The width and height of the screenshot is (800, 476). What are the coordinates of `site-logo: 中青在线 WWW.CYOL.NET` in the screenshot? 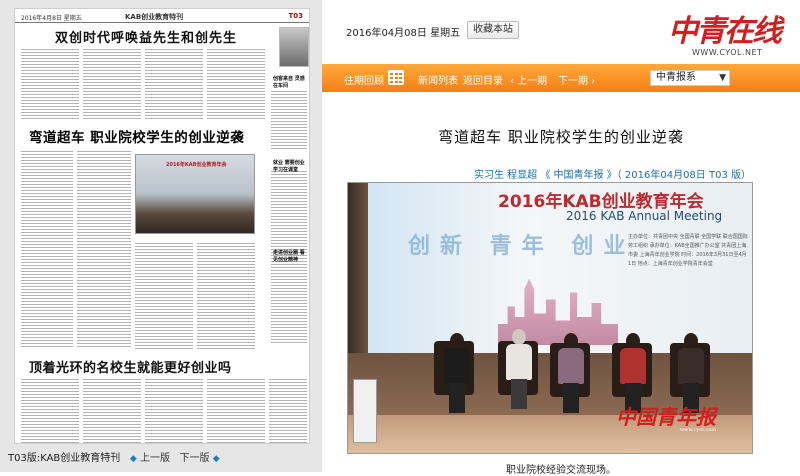 It's located at (725, 32).